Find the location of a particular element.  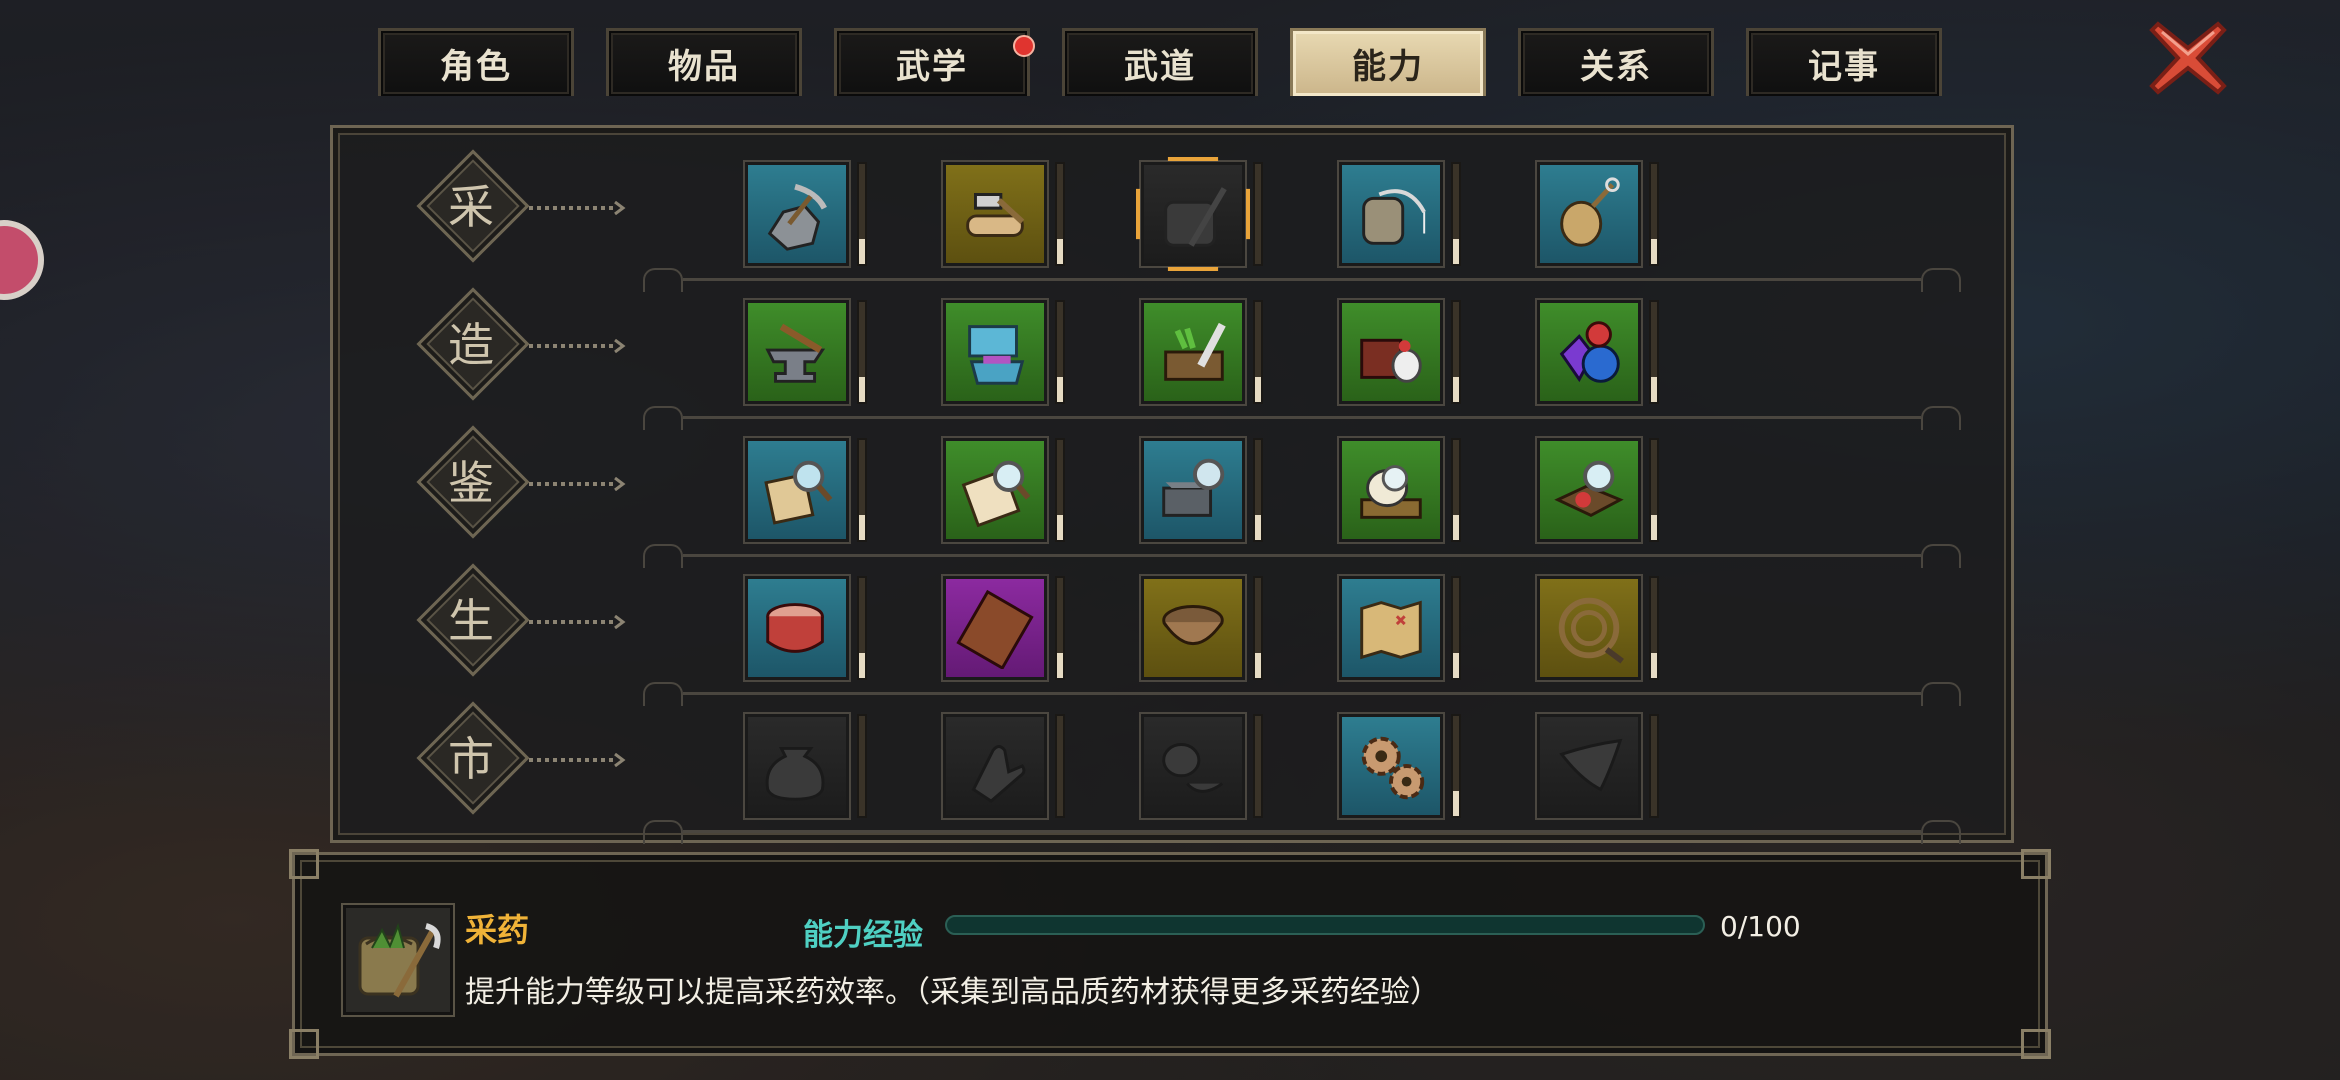

close-icon is located at coordinates (2188, 58).